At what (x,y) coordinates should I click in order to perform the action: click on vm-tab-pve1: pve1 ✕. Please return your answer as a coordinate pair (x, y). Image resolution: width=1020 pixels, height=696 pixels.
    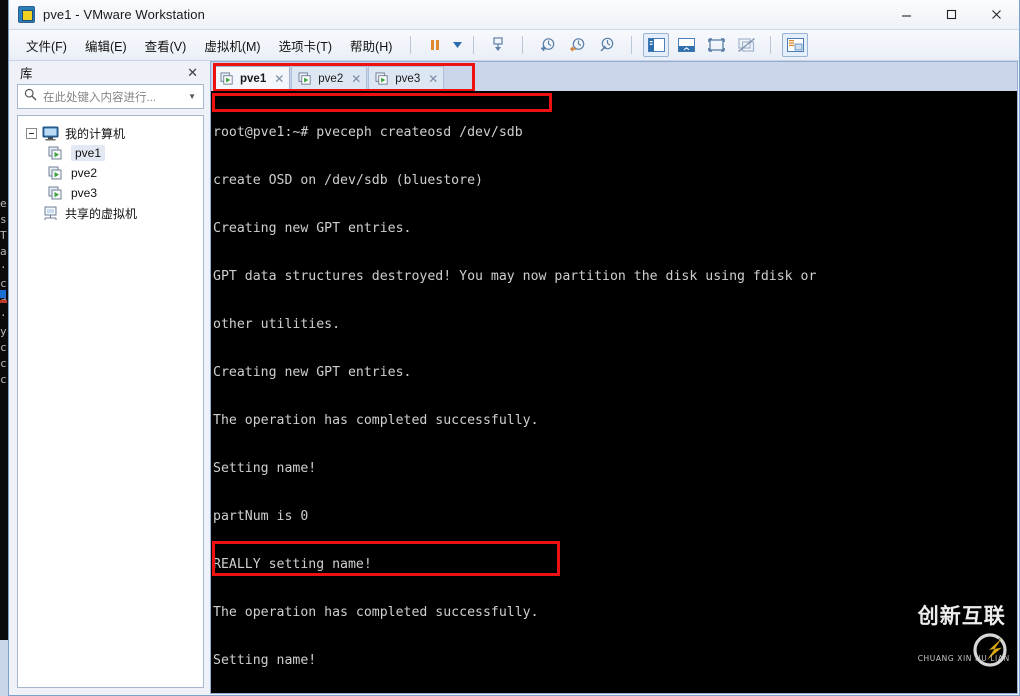
    Looking at the image, I should click on (252, 78).